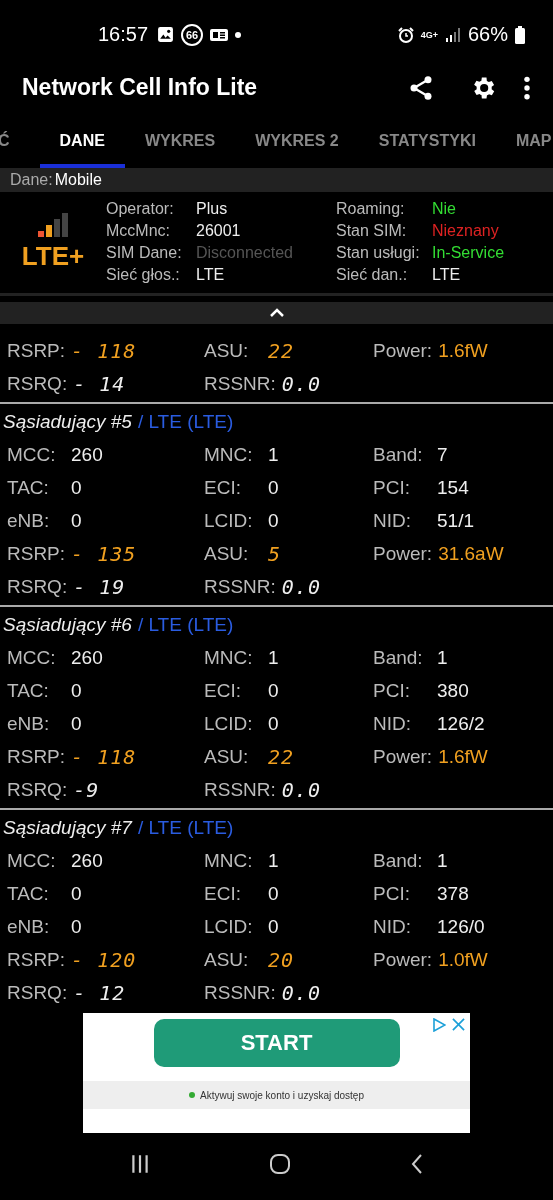 This screenshot has width=553, height=1200. What do you see at coordinates (212, 209) in the screenshot?
I see `info-value: Plus` at bounding box center [212, 209].